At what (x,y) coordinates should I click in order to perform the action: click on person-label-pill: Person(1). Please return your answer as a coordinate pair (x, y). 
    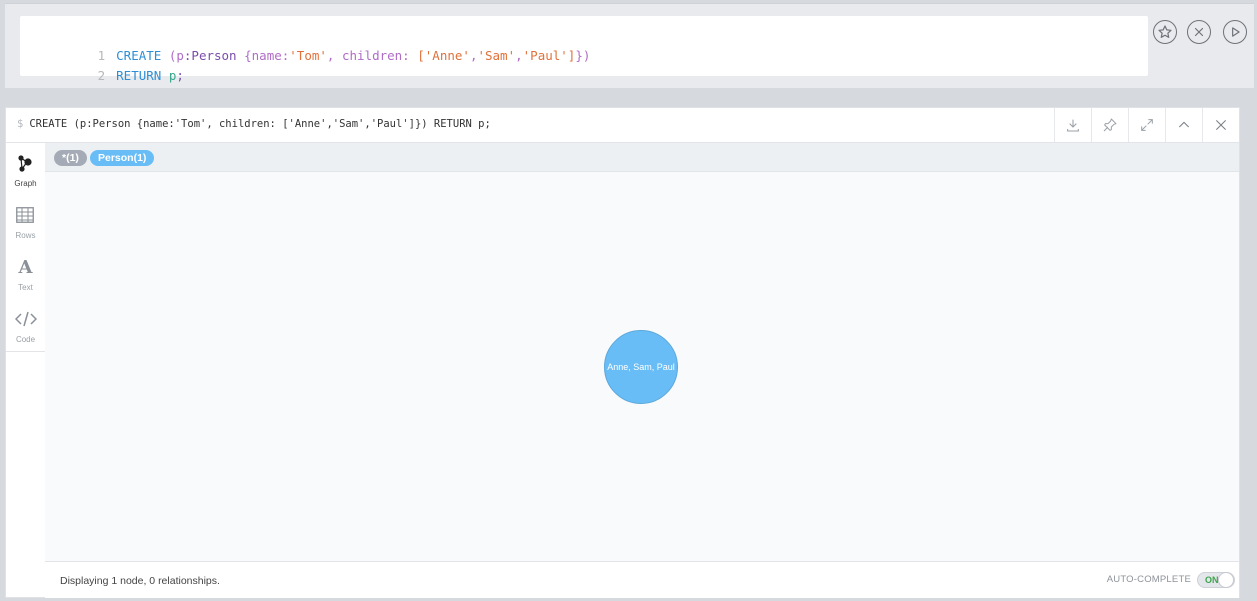
    Looking at the image, I should click on (122, 158).